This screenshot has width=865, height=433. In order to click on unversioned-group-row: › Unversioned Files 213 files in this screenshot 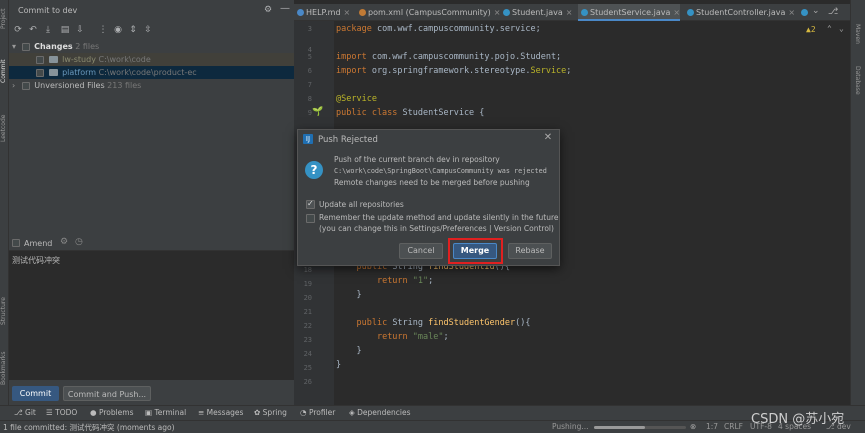, I will do `click(151, 85)`.